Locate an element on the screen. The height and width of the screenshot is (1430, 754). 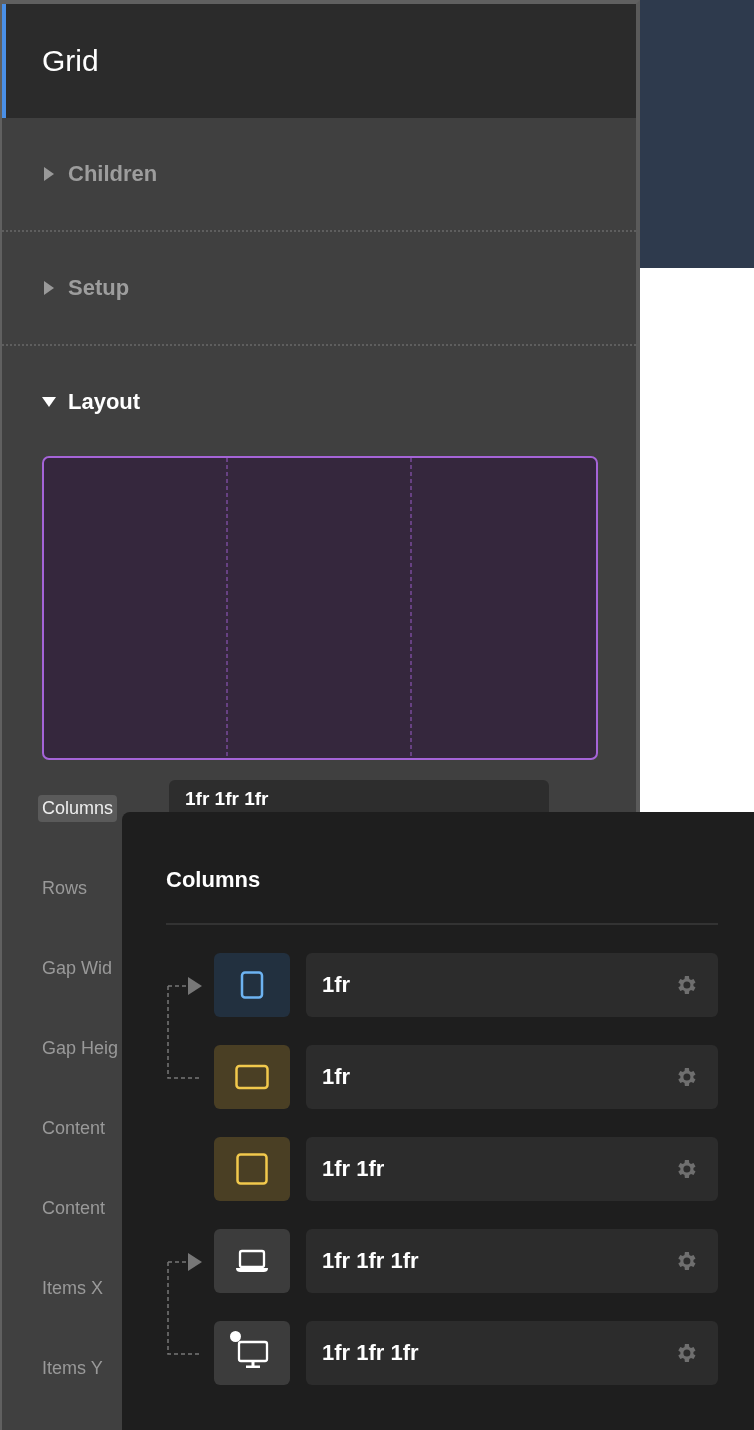
property-label: Rows is located at coordinates (64, 888).